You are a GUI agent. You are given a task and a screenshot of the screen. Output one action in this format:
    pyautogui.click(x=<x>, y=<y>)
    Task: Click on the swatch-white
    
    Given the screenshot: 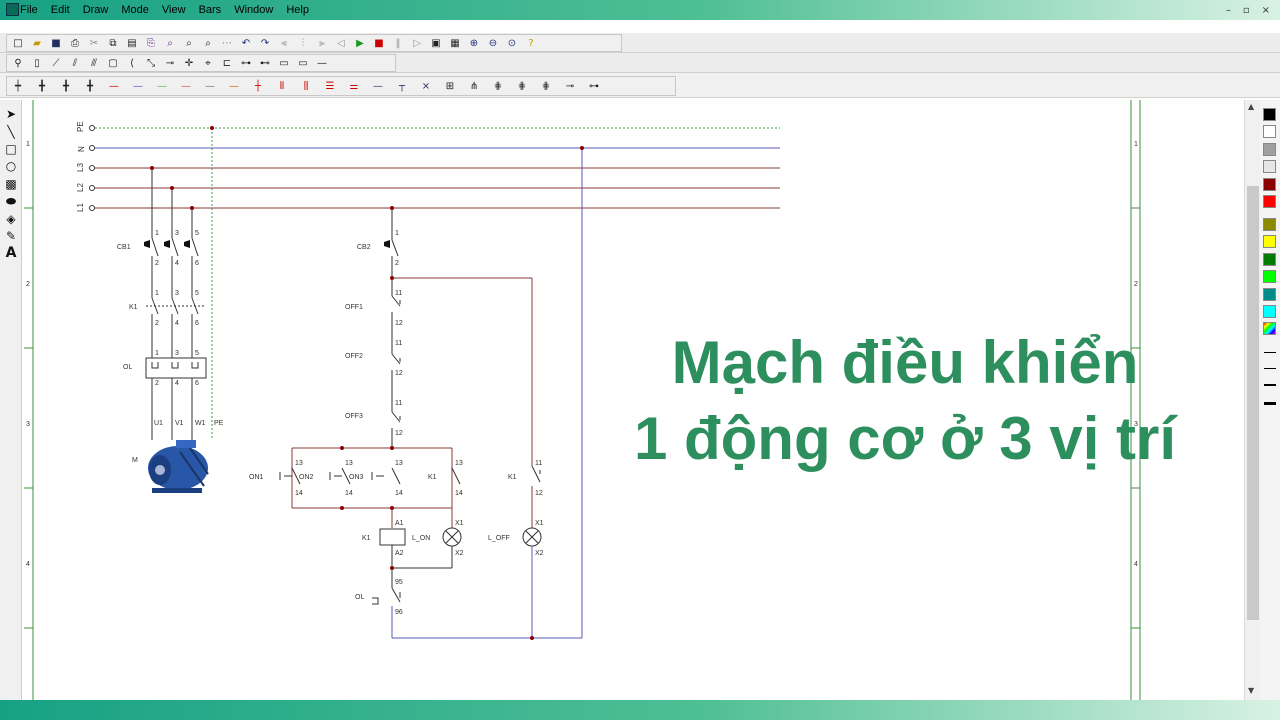 What is the action you would take?
    pyautogui.click(x=1269, y=131)
    